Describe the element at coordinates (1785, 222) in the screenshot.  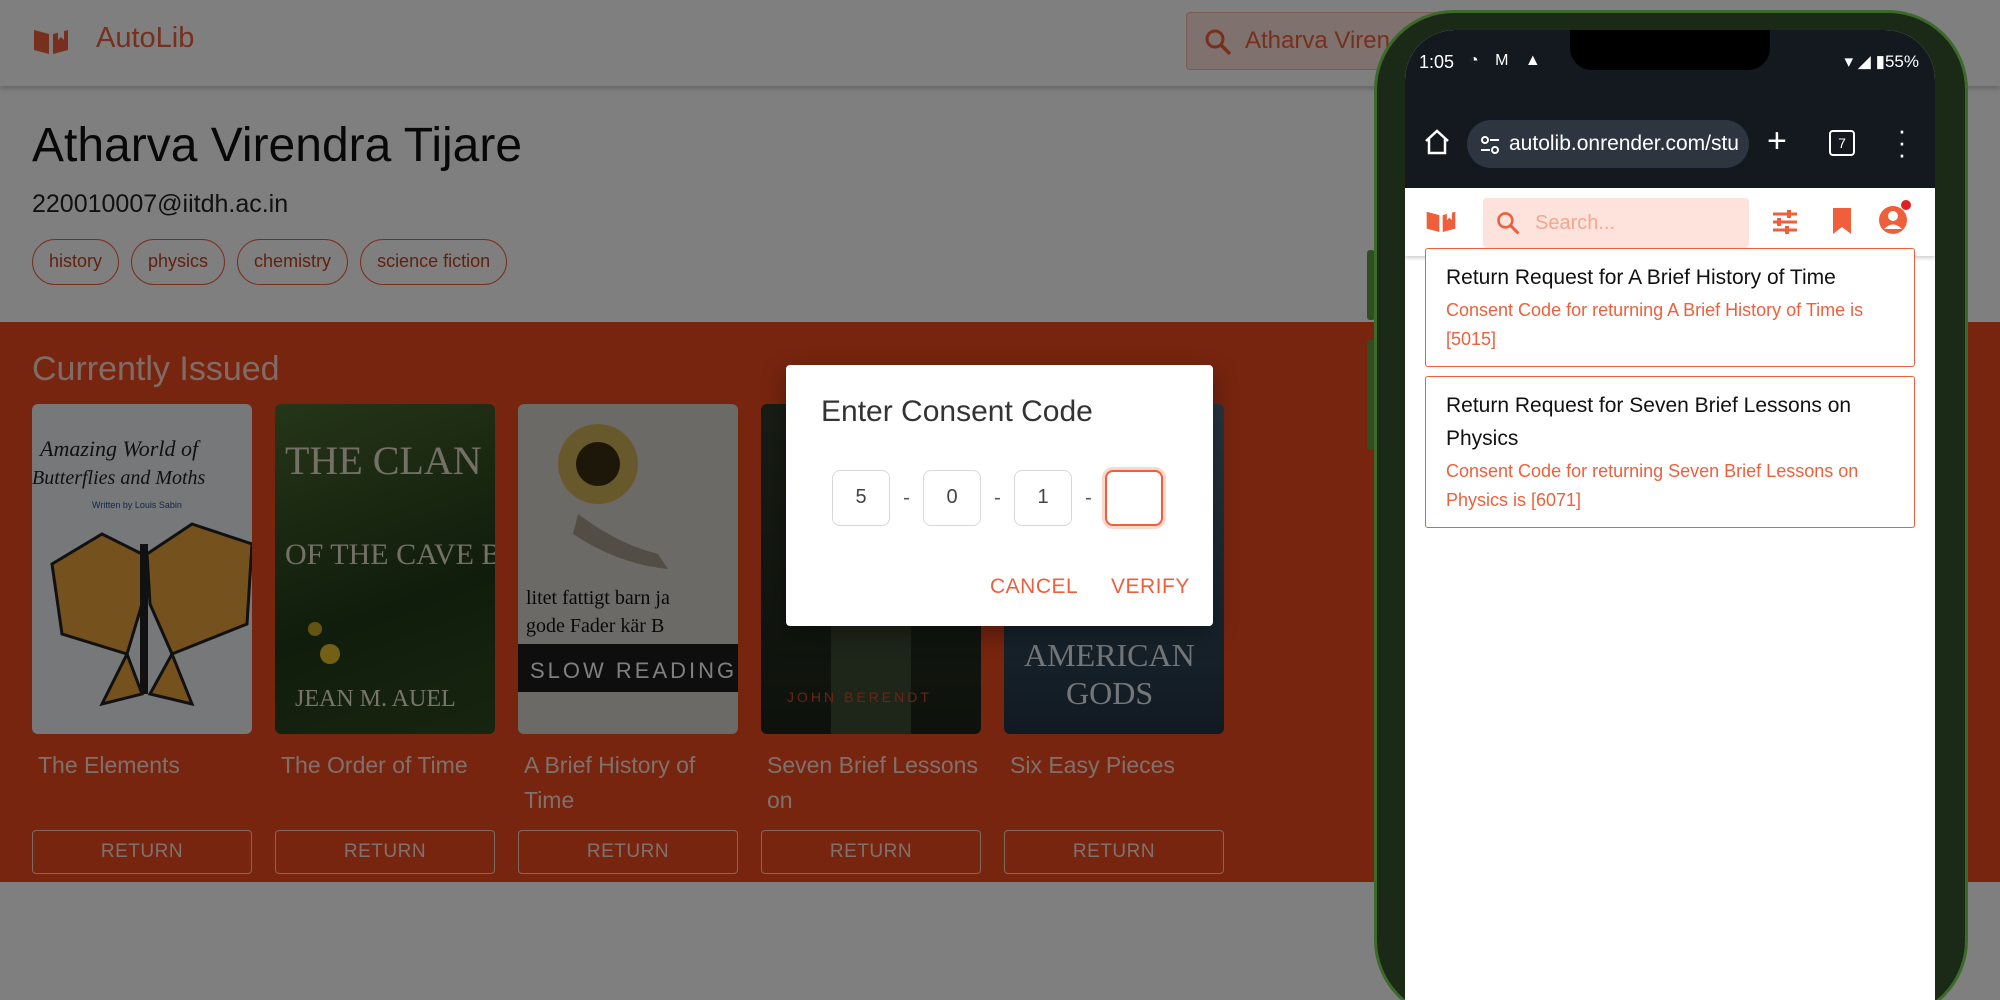
I see `filter-icon` at that location.